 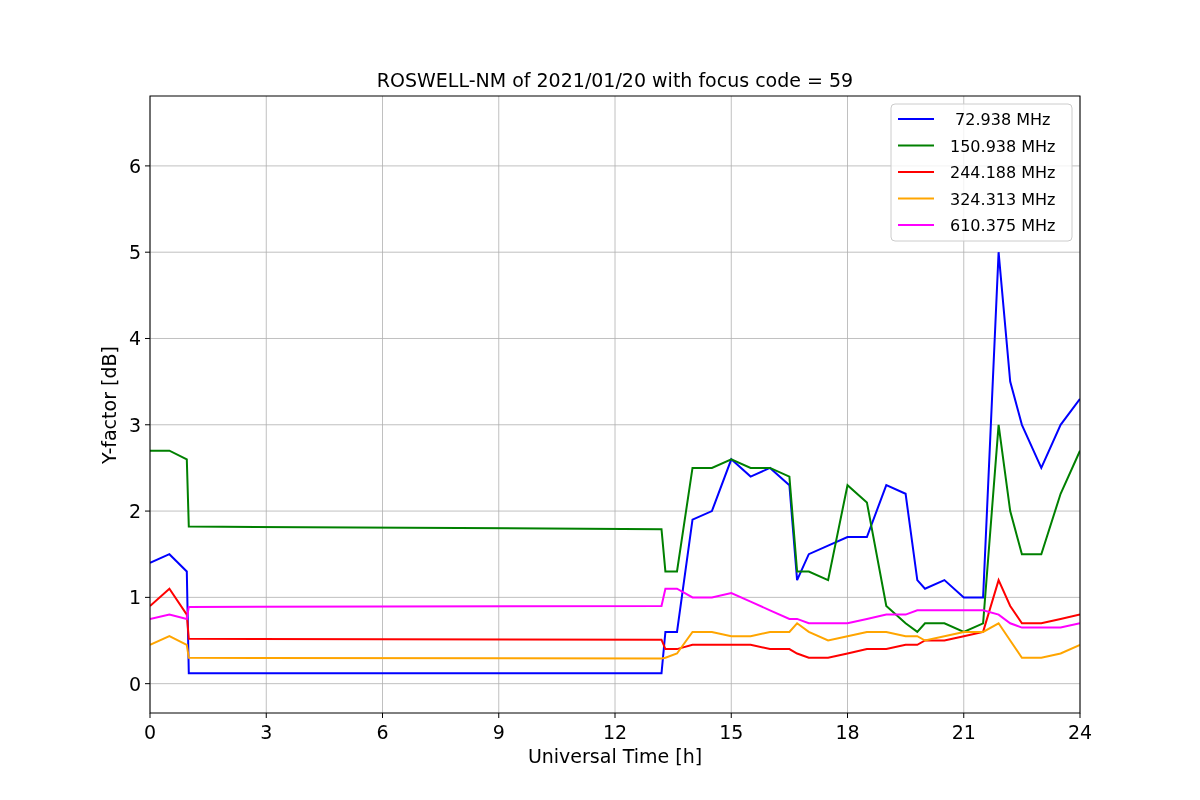 I want to click on y-tick-label: 5, so click(x=134, y=252).